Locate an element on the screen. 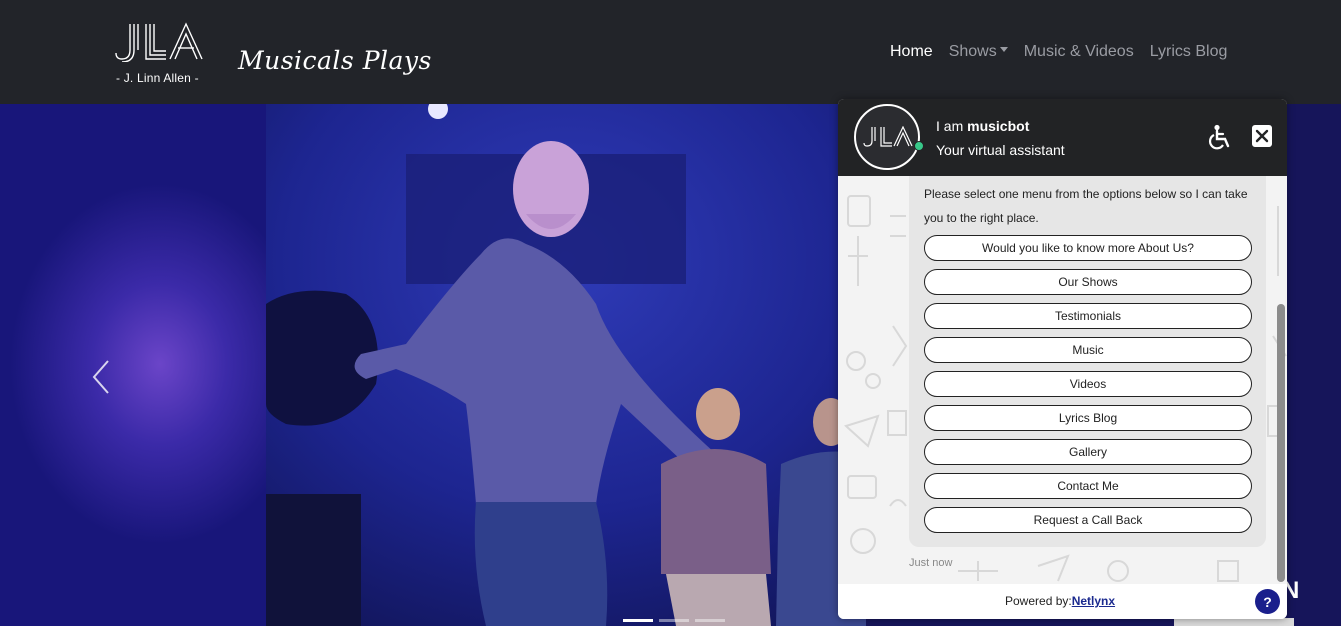 This screenshot has width=1341, height=626. bot-name: musicbot is located at coordinates (998, 126).